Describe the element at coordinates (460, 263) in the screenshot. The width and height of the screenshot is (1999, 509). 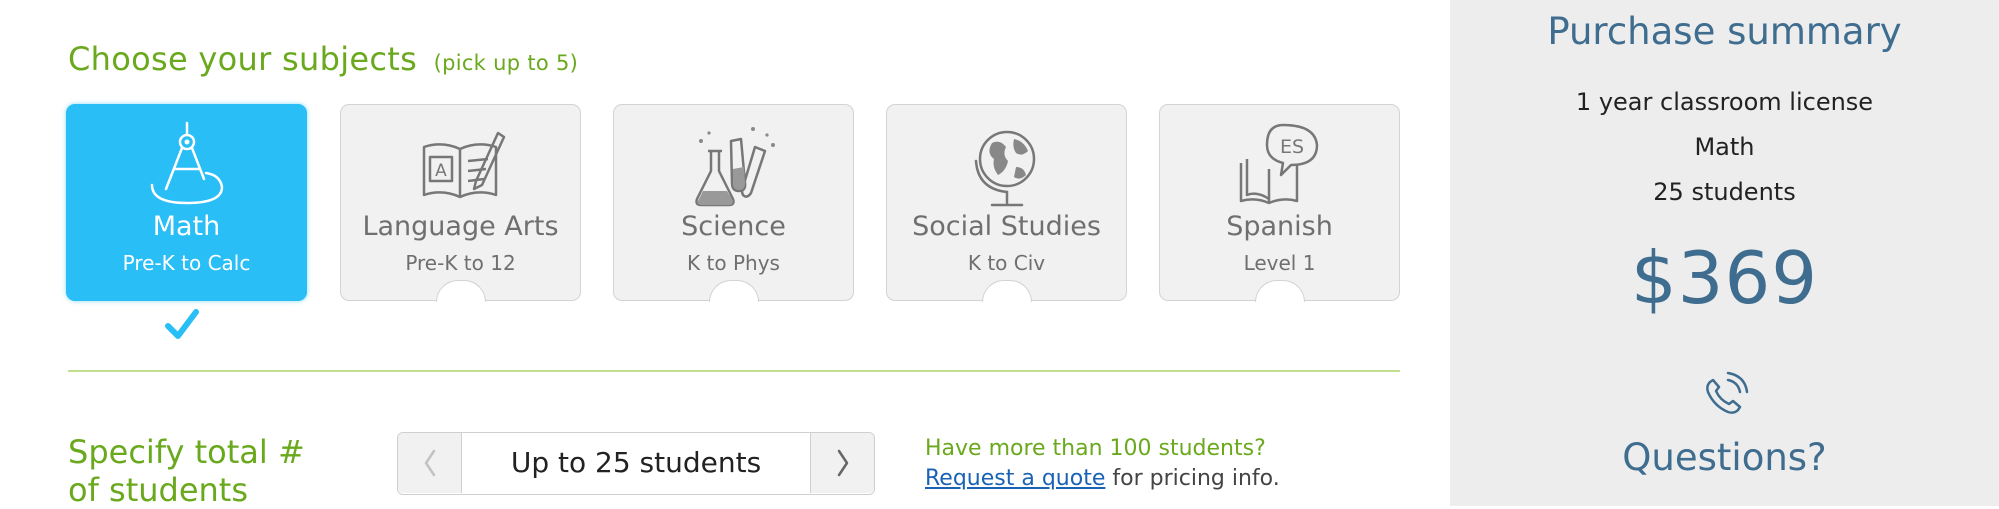
I see `subject-range: Pre-K to 12` at that location.